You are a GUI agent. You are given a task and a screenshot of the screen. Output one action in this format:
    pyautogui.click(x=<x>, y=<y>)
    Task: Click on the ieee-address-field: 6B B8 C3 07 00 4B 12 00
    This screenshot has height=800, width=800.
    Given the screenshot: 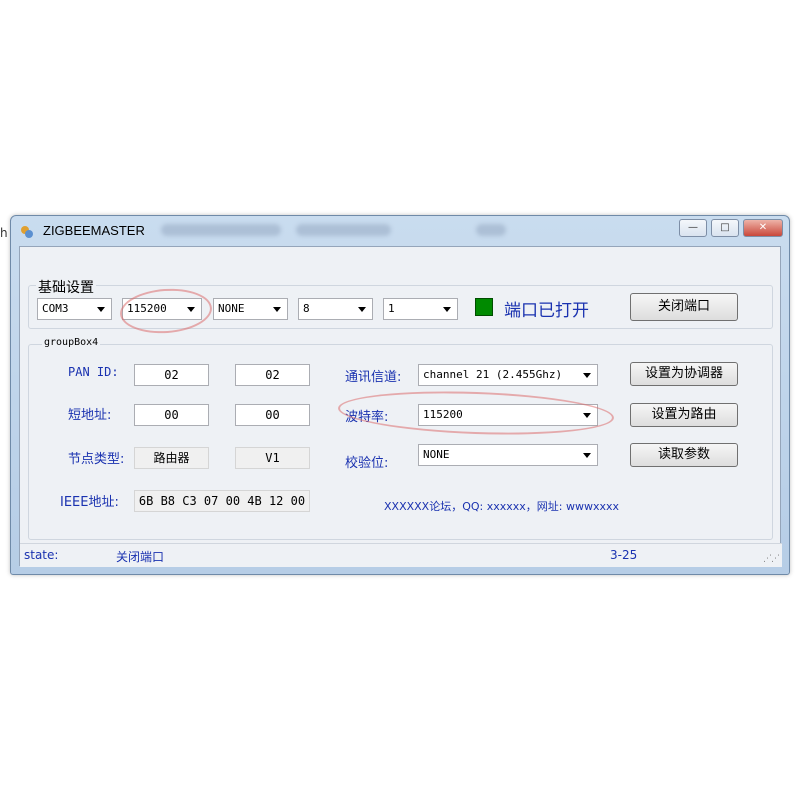 What is the action you would take?
    pyautogui.click(x=222, y=501)
    